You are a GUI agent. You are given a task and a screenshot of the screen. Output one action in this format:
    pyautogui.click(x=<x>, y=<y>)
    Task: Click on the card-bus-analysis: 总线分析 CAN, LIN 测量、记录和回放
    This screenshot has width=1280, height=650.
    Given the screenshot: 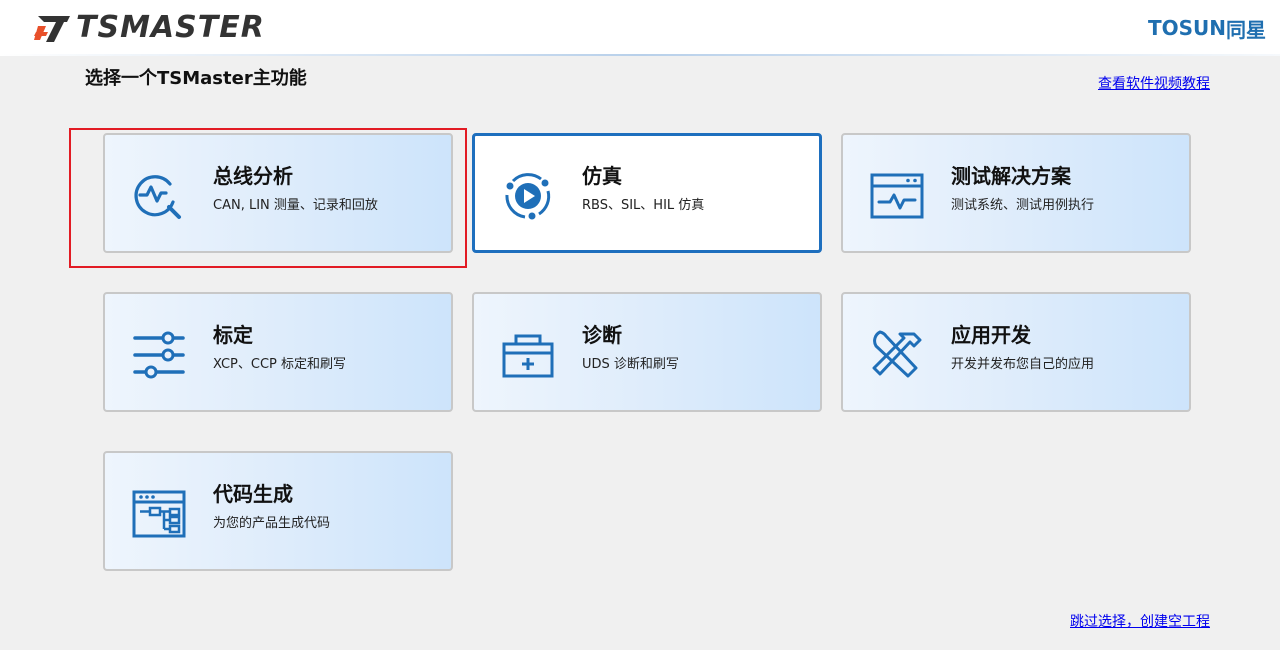 What is the action you would take?
    pyautogui.click(x=278, y=193)
    